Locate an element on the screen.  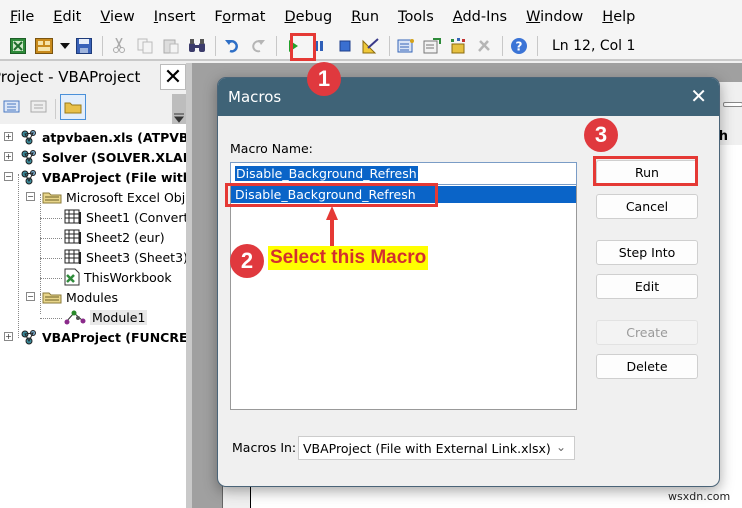
macro-name-label: Macro Name: is located at coordinates (271, 148).